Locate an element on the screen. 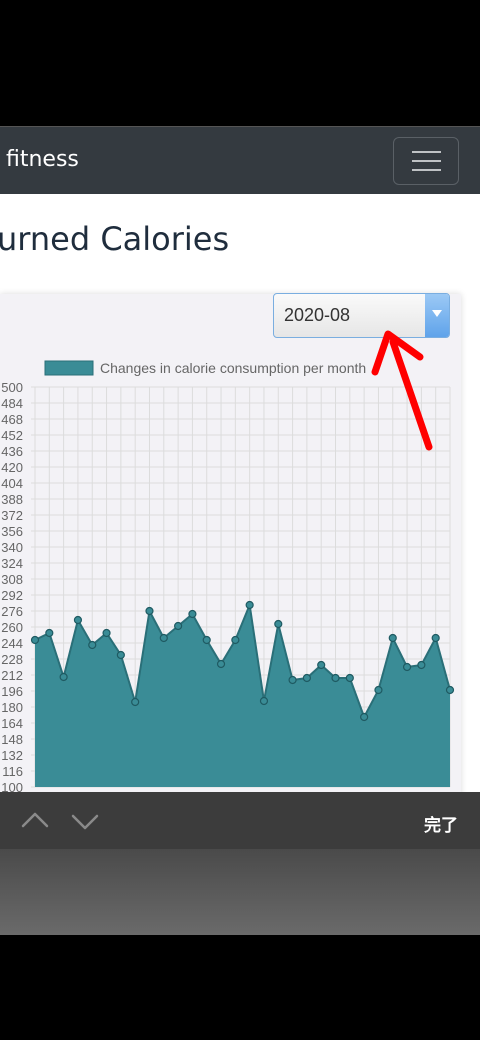  y-tick-label: 500 is located at coordinates (12, 387).